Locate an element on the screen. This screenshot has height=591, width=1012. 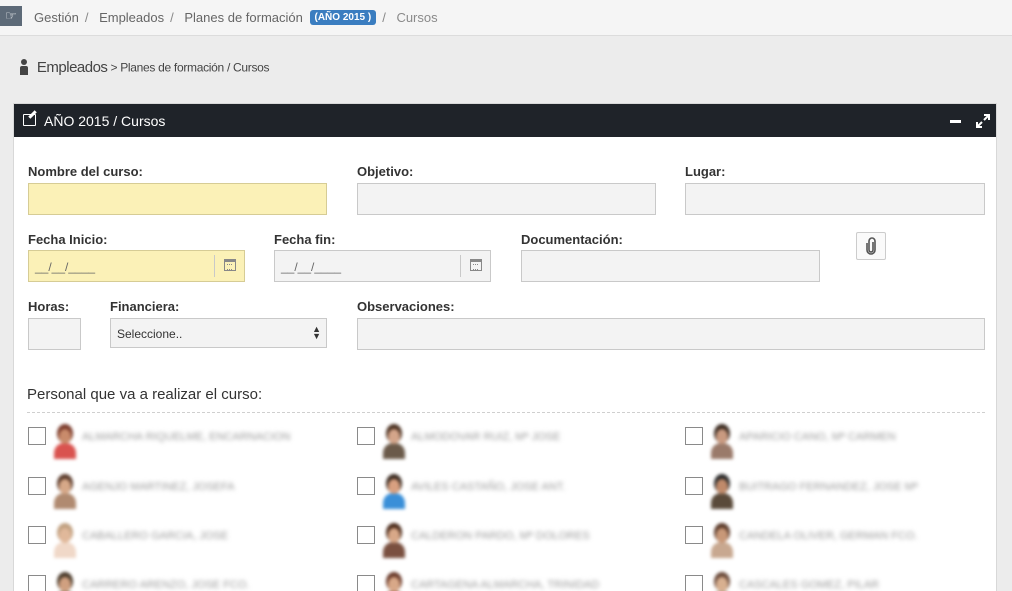
person-list-item: CANDELA OLIVER, GERMAN FCO. is located at coordinates (835, 546).